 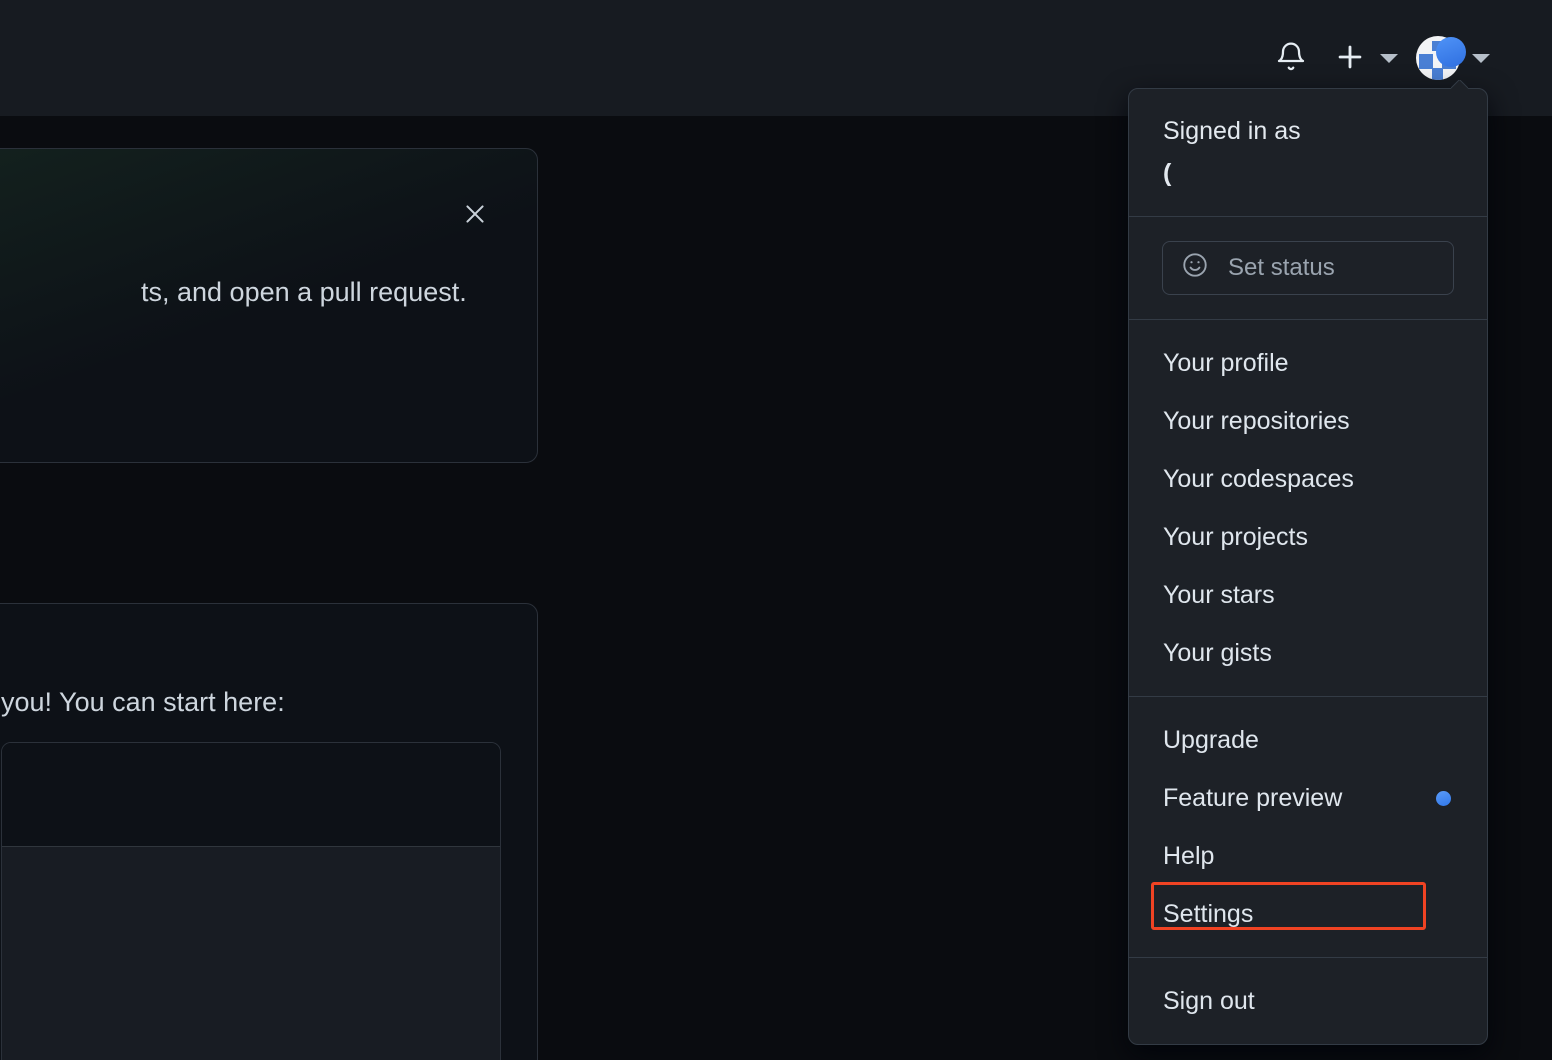 I want to click on menu-item-your-codespaces: Your codespaces, so click(x=1308, y=479).